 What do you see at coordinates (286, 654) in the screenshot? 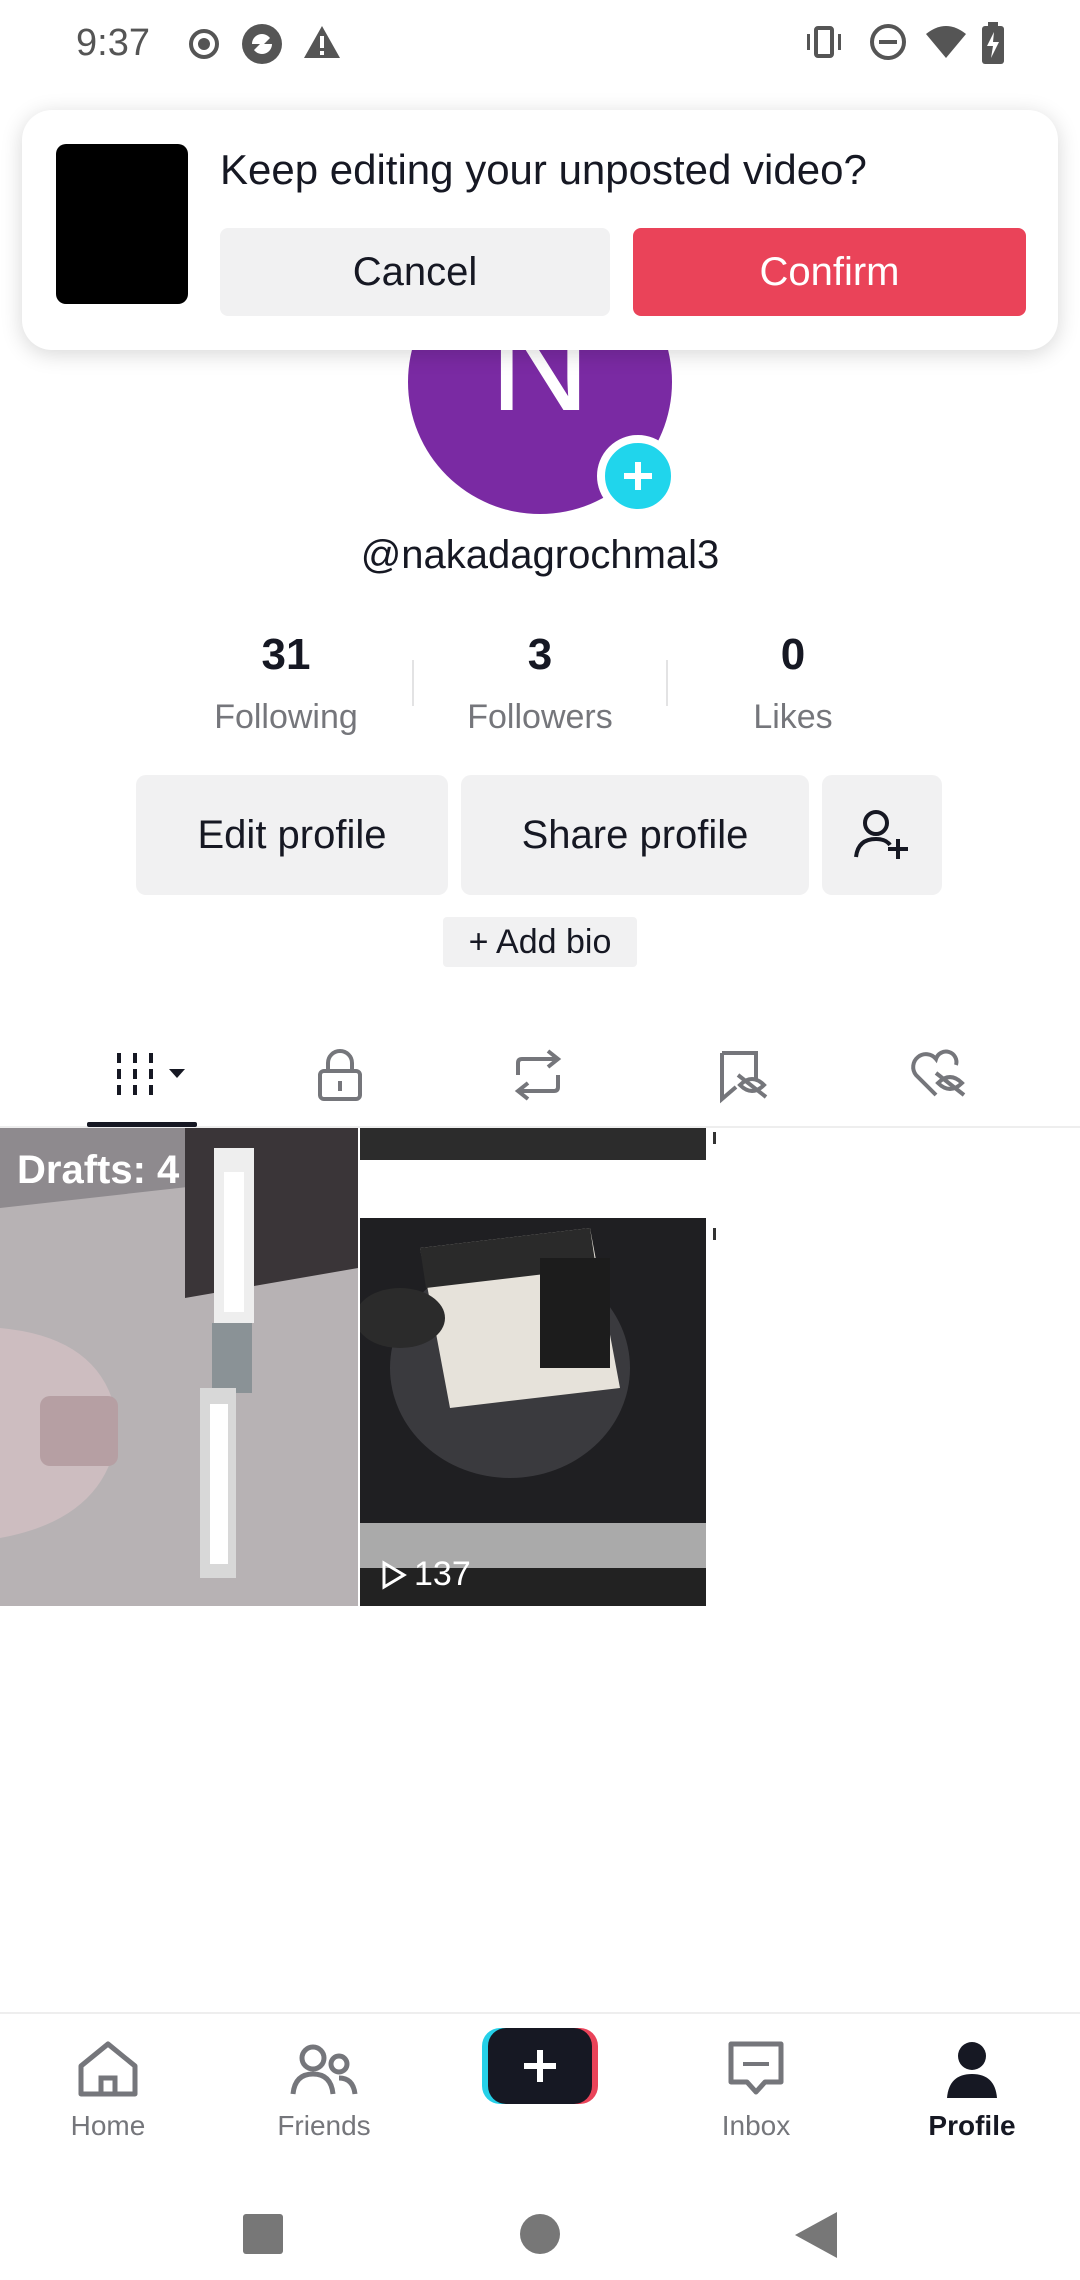
I see `following-count: 31` at bounding box center [286, 654].